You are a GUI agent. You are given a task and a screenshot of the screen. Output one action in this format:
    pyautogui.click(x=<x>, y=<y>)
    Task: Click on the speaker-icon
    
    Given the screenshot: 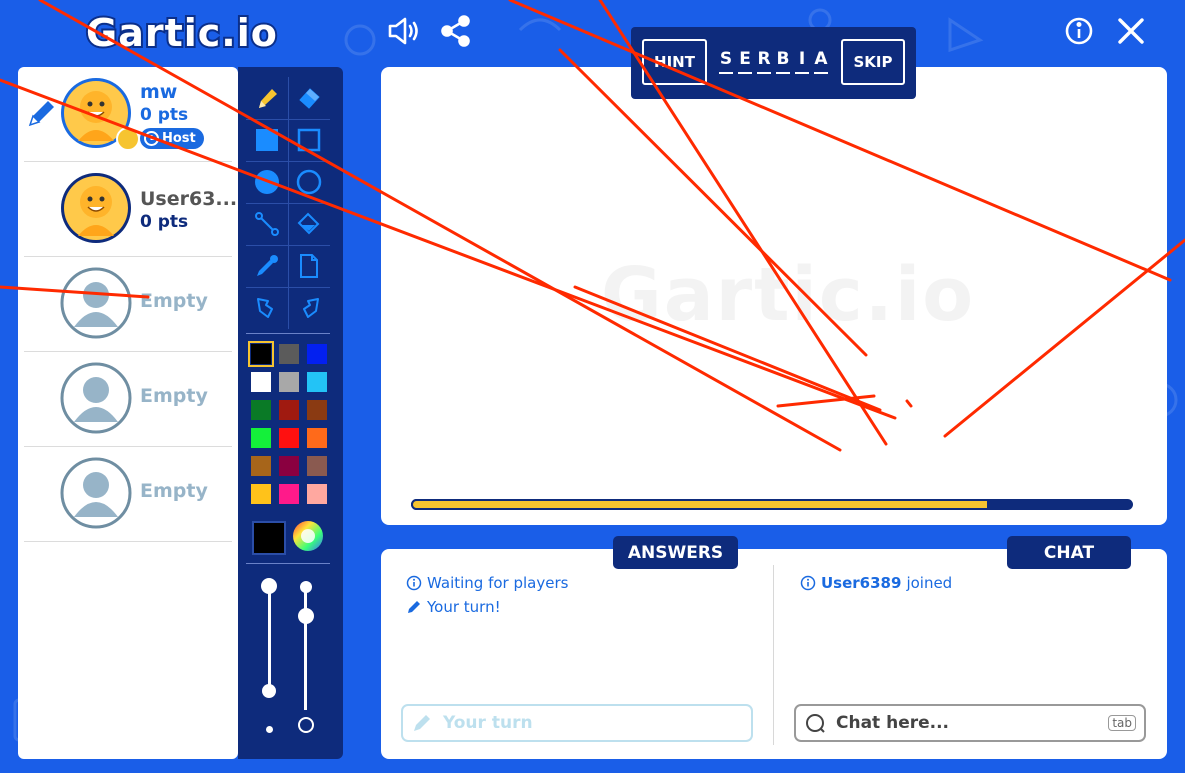 What is the action you would take?
    pyautogui.click(x=403, y=31)
    